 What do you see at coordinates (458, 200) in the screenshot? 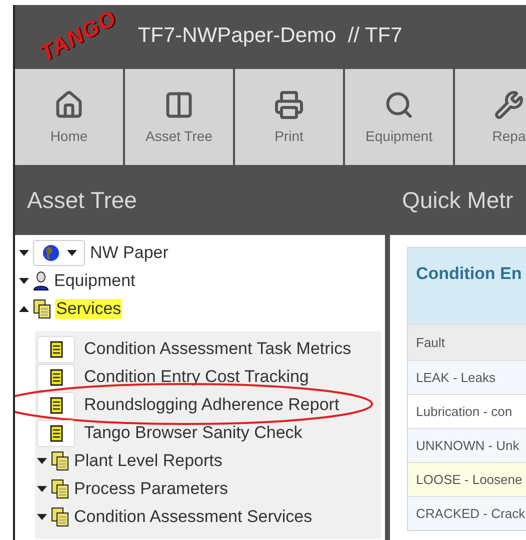
I see `panel-title: Quick Metr` at bounding box center [458, 200].